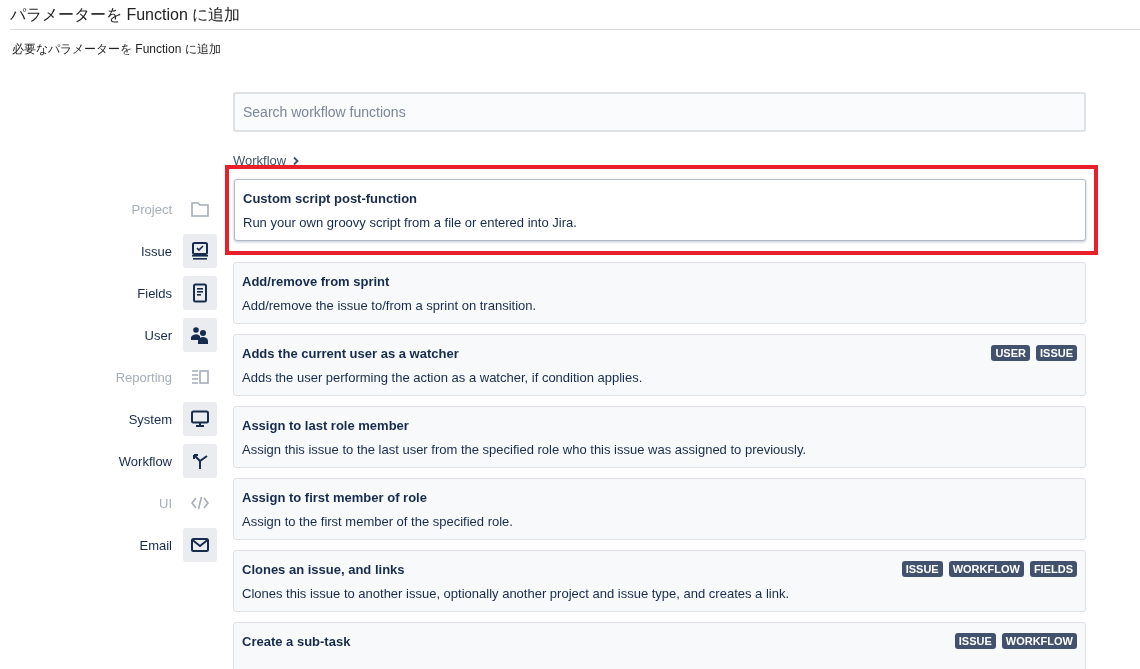 The image size is (1140, 669). I want to click on folder-icon, so click(200, 209).